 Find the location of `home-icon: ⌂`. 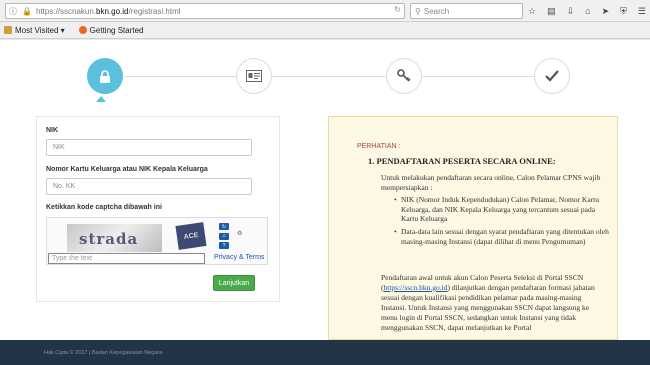

home-icon: ⌂ is located at coordinates (587, 11).